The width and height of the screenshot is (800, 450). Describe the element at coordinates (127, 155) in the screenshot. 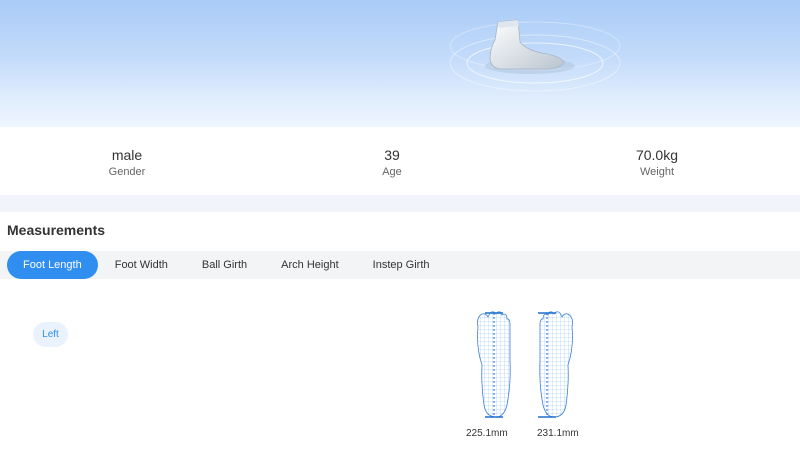

I see `gender-value: male` at that location.